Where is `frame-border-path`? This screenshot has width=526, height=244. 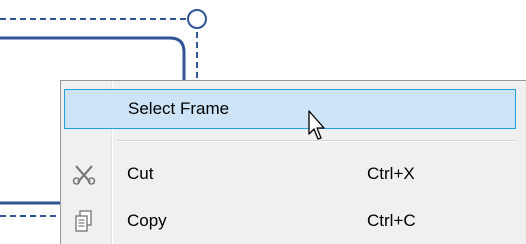
frame-border-path is located at coordinates (93, 59).